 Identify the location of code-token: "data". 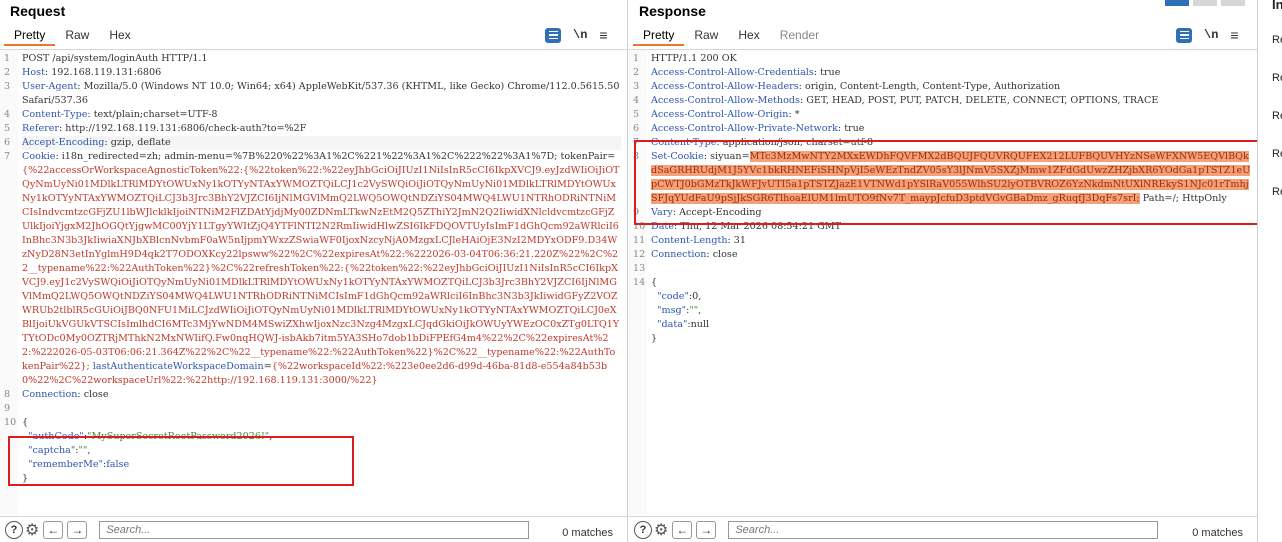
(672, 324).